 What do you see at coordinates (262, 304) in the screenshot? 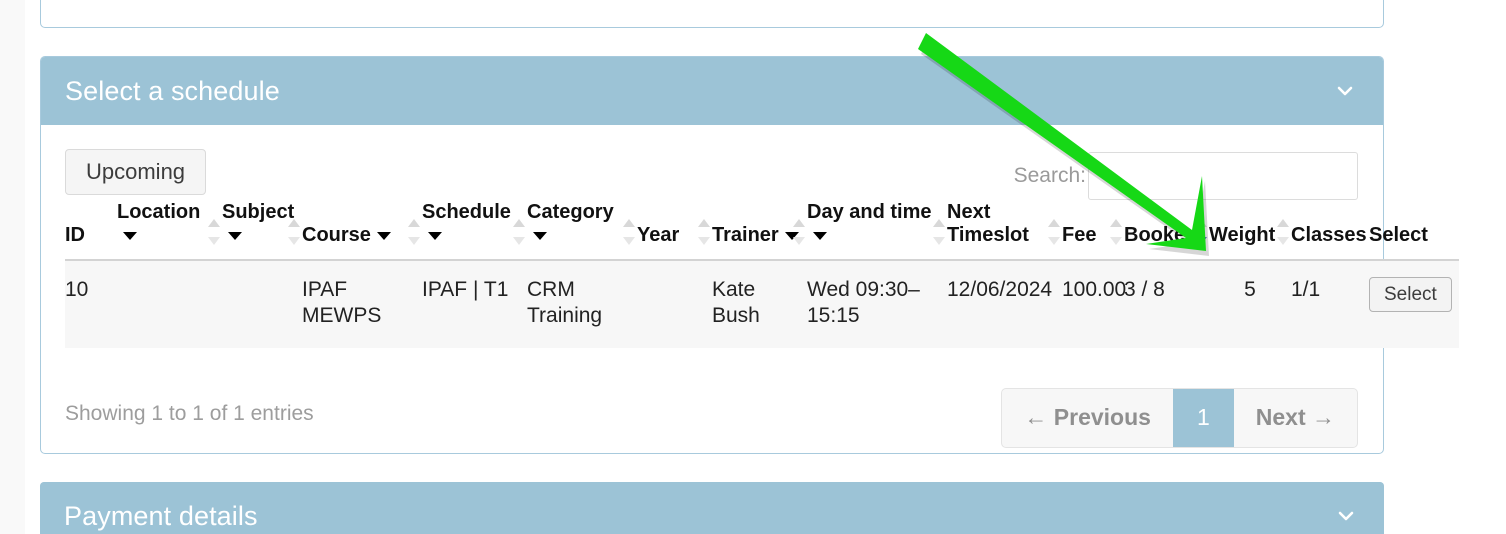
I see `cell-subject` at bounding box center [262, 304].